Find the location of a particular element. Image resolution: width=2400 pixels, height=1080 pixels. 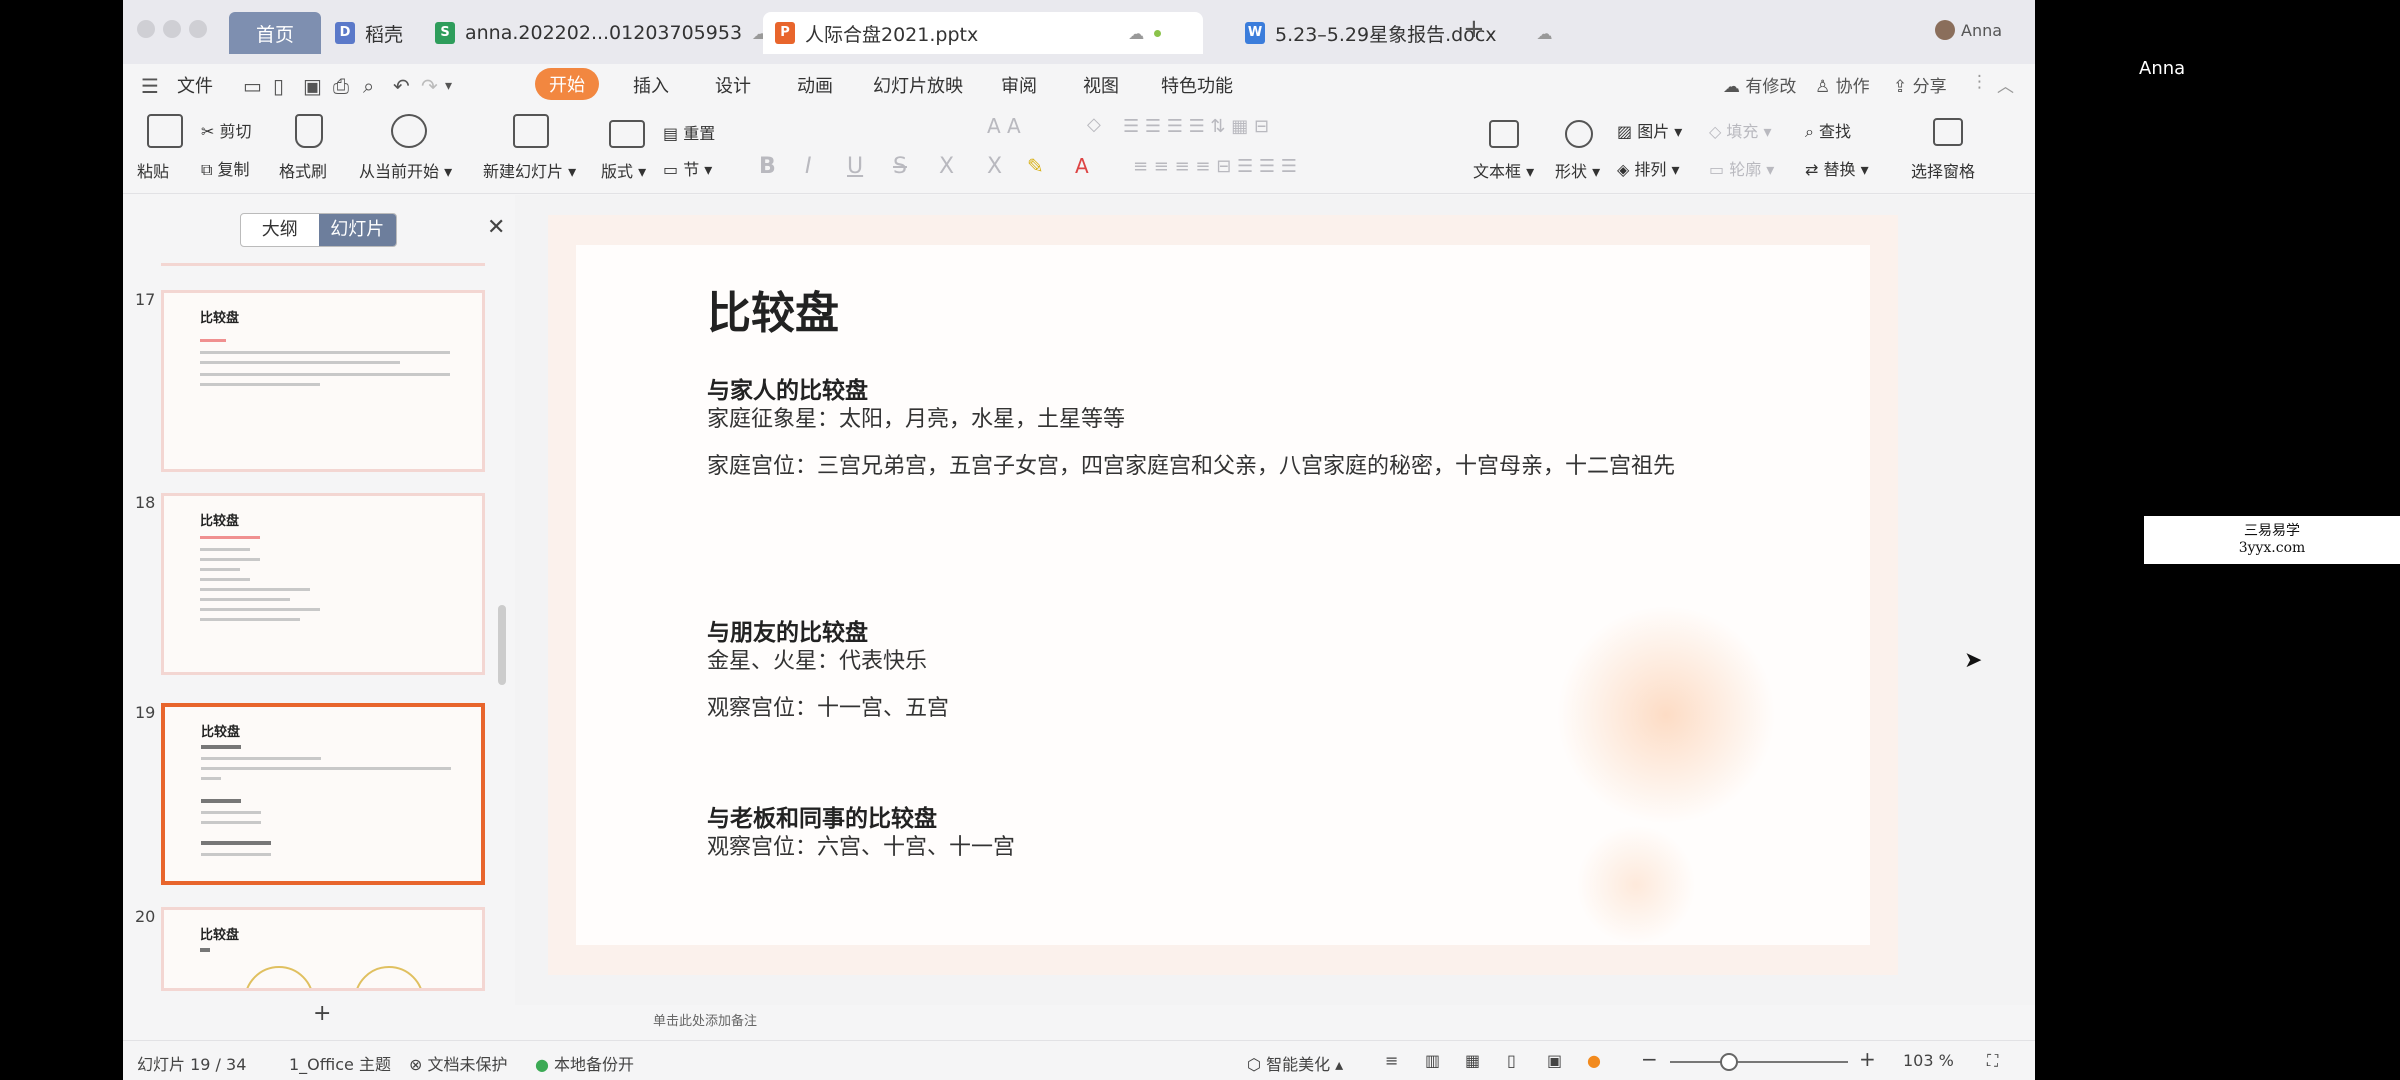

modified-indicator: ☁ 有修改 is located at coordinates (1759, 84).